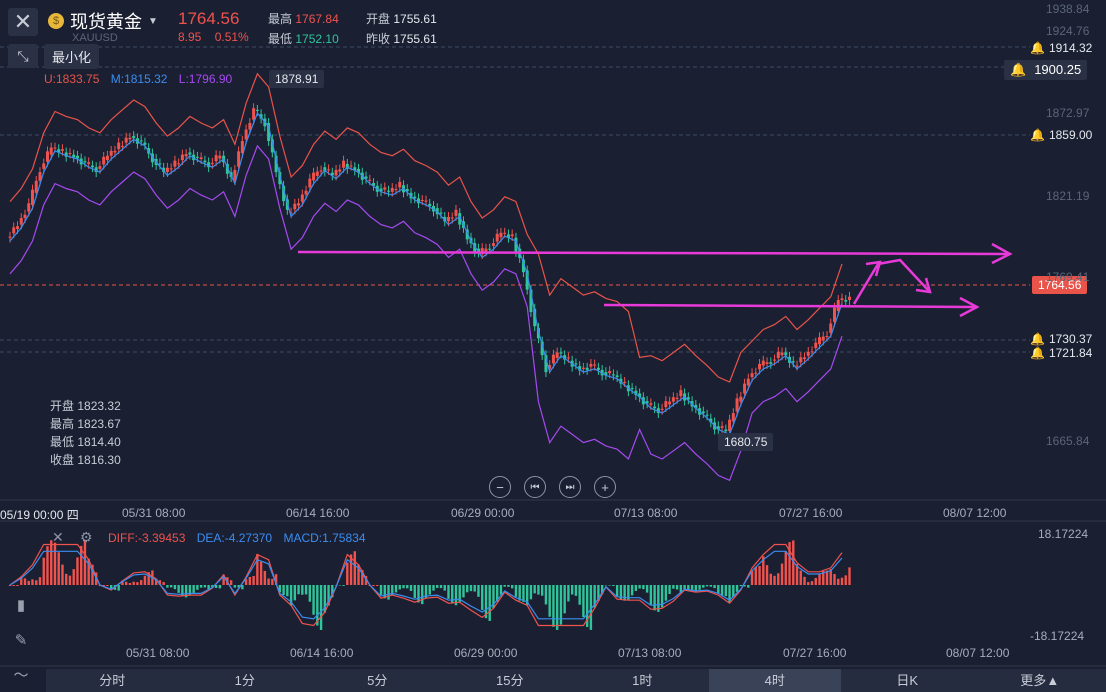 The height and width of the screenshot is (692, 1106). What do you see at coordinates (209, 18) in the screenshot?
I see `last-price: 1764.56` at bounding box center [209, 18].